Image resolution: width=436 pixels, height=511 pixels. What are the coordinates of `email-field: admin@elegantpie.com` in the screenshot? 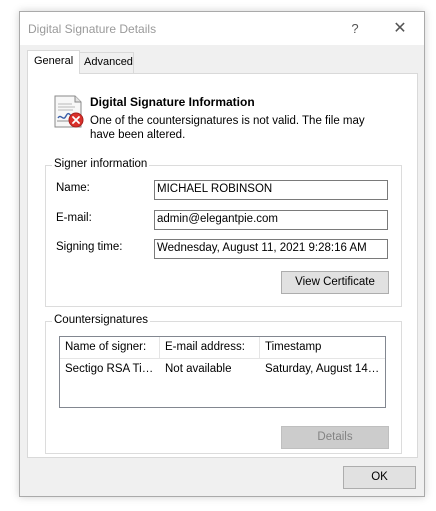 It's located at (271, 220).